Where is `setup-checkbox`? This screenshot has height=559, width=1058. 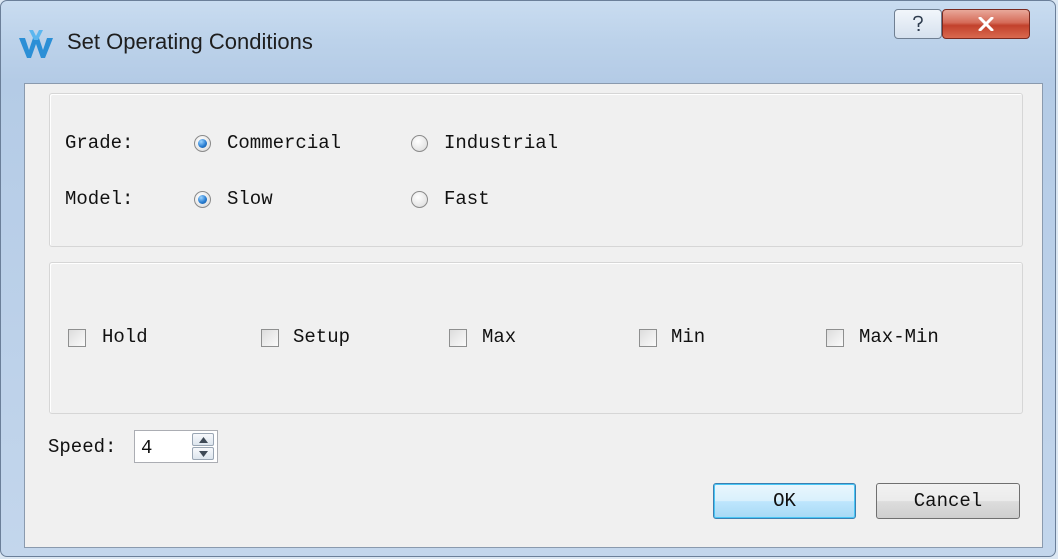 setup-checkbox is located at coordinates (270, 338).